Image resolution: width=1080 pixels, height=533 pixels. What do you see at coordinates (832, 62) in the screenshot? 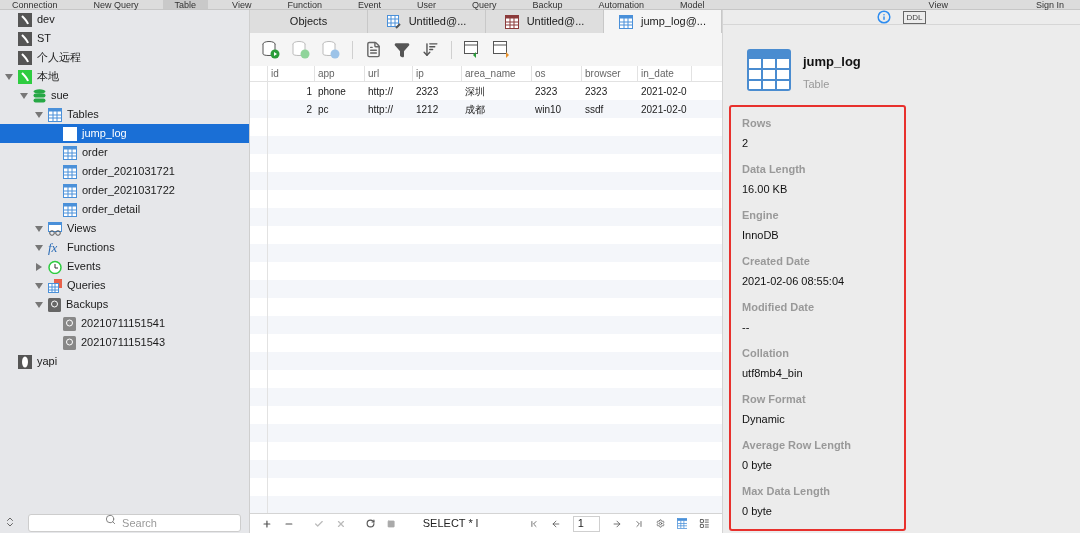
I see `object-name: jump_log` at bounding box center [832, 62].